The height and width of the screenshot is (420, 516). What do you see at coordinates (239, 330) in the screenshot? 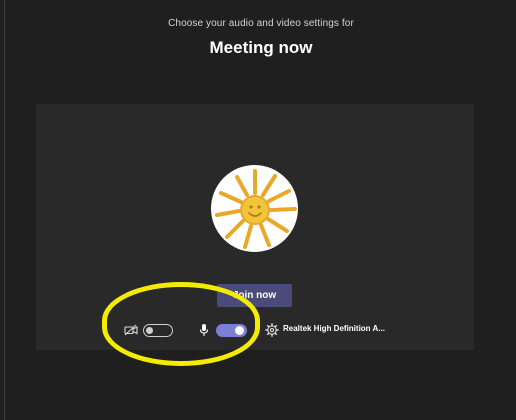
I see `microphone-toggle-knob` at bounding box center [239, 330].